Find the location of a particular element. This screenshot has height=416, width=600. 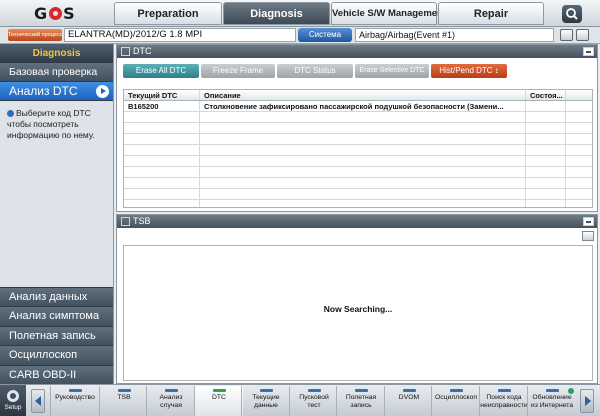

tool-internet-update: Обновление из Интернета is located at coordinates (551, 401).